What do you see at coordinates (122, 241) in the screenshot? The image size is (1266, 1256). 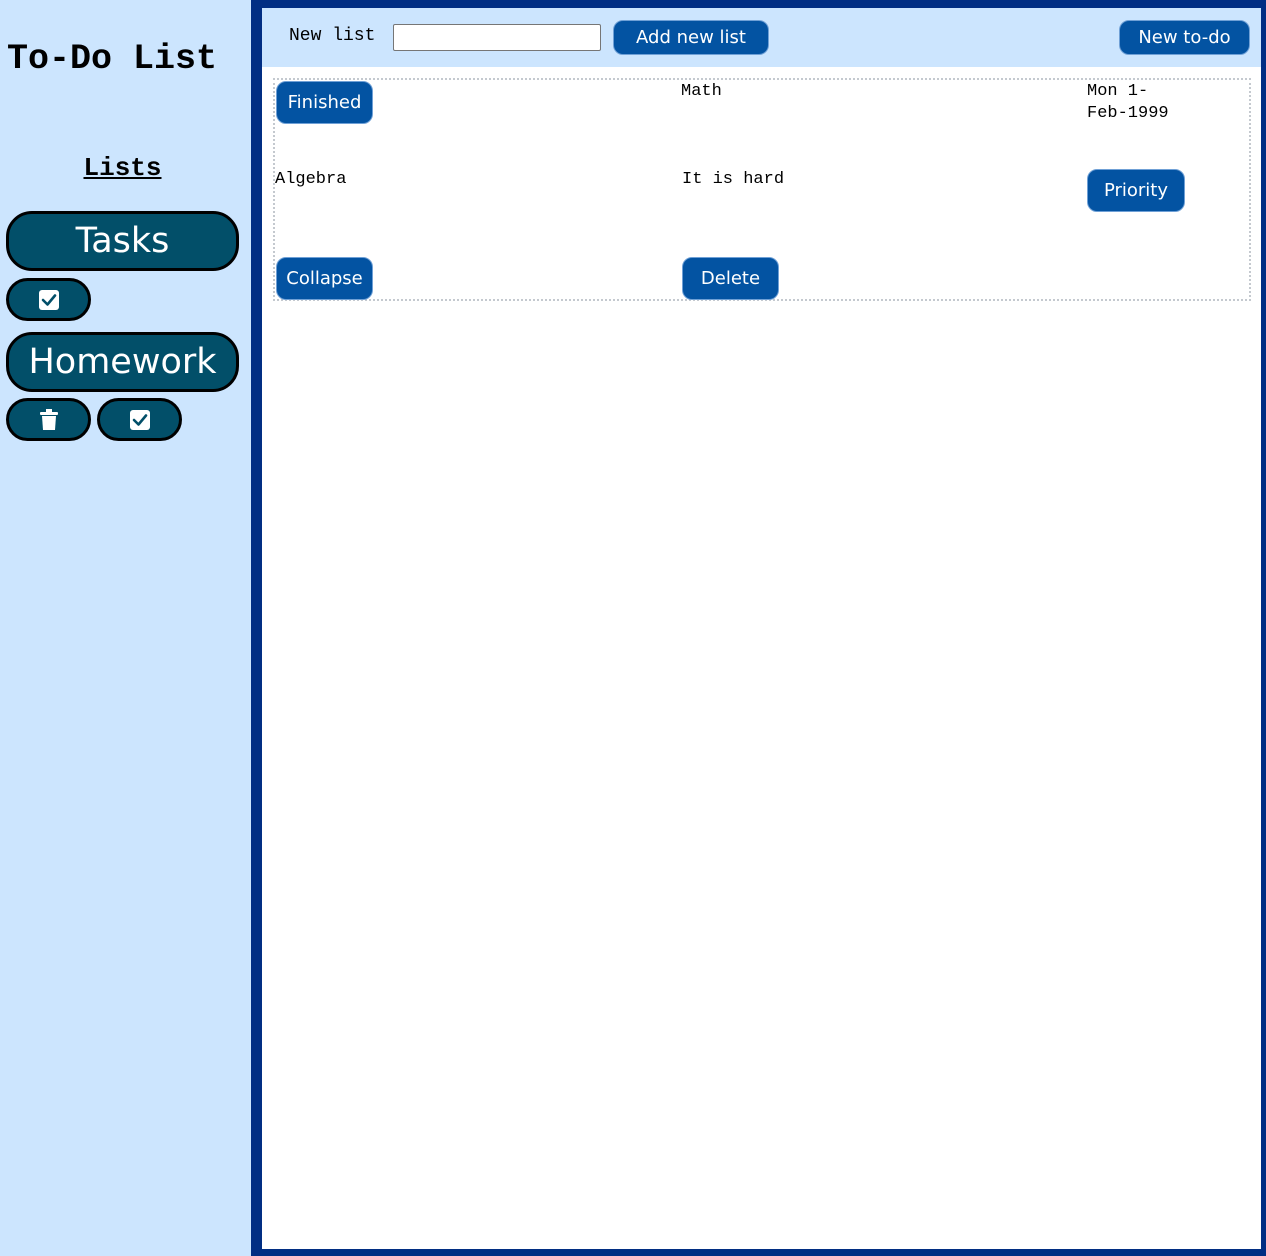 I see `list-button-tasks: Tasks` at bounding box center [122, 241].